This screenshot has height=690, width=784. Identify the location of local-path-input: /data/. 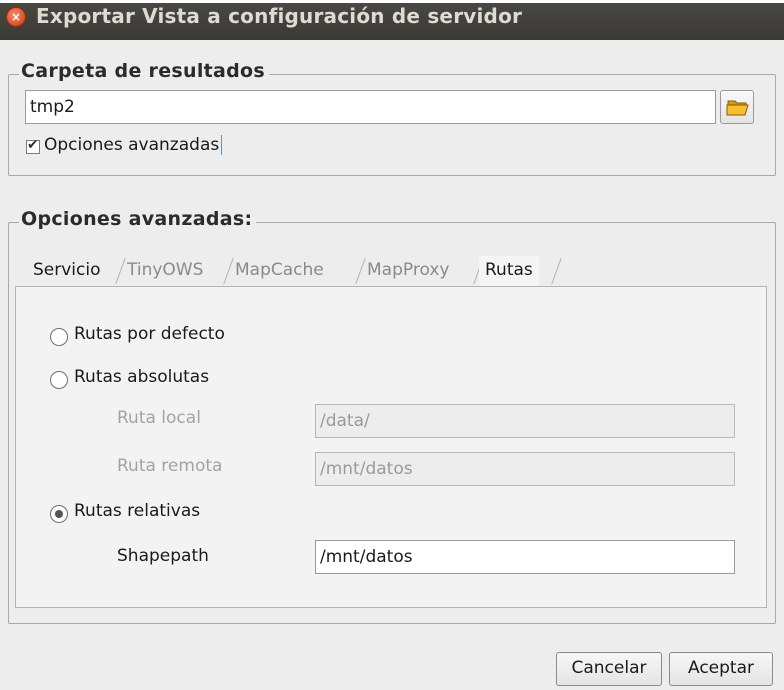
(525, 421).